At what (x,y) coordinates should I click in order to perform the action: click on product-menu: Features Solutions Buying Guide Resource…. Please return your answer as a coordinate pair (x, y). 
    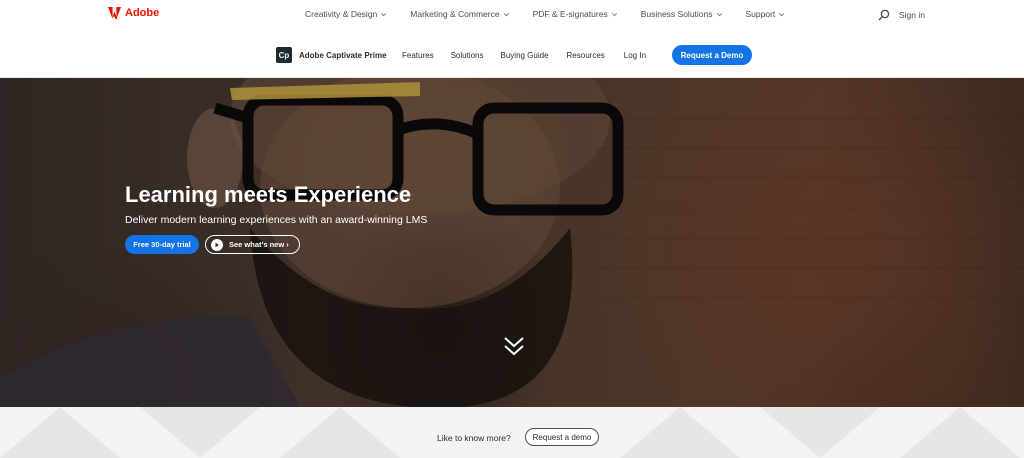
    Looking at the image, I should click on (524, 55).